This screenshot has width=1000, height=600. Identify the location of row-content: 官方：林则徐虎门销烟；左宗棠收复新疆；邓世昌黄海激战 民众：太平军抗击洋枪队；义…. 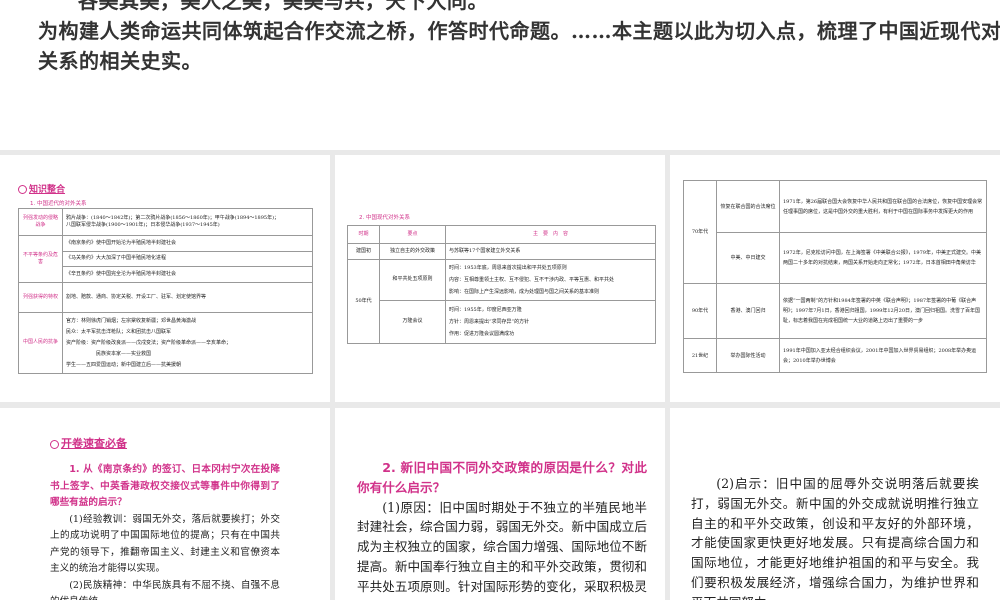
(187, 343).